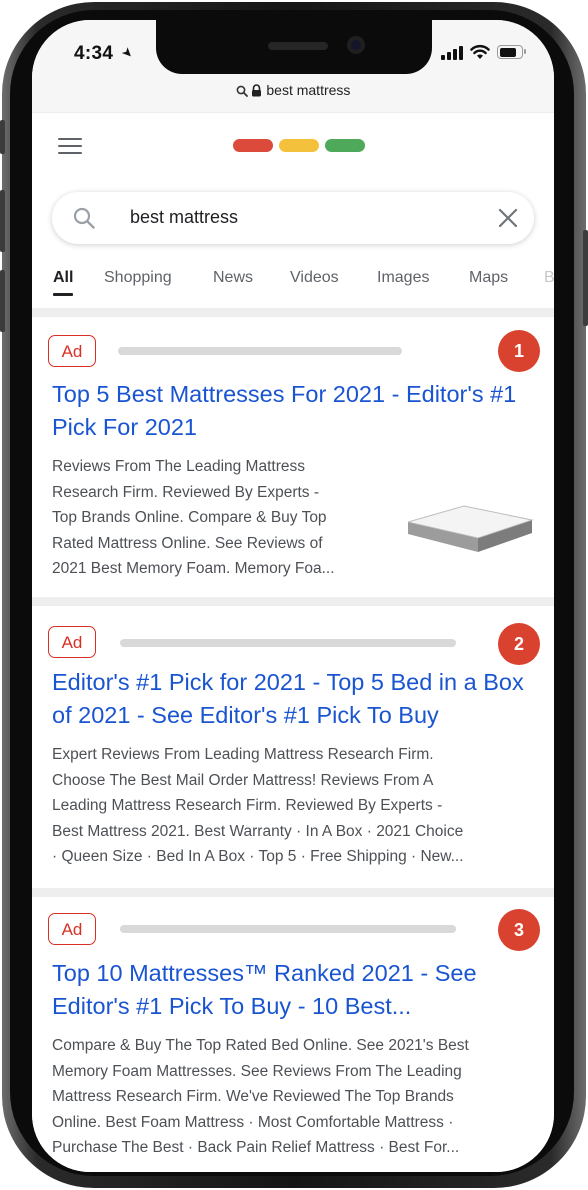  I want to click on search-query-text: best mattress, so click(184, 217).